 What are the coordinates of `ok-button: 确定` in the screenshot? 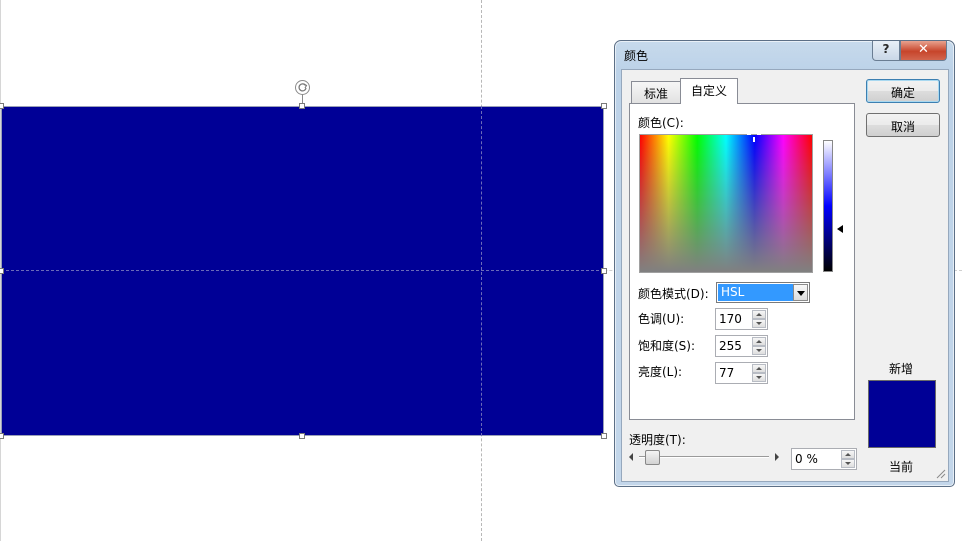 It's located at (903, 91).